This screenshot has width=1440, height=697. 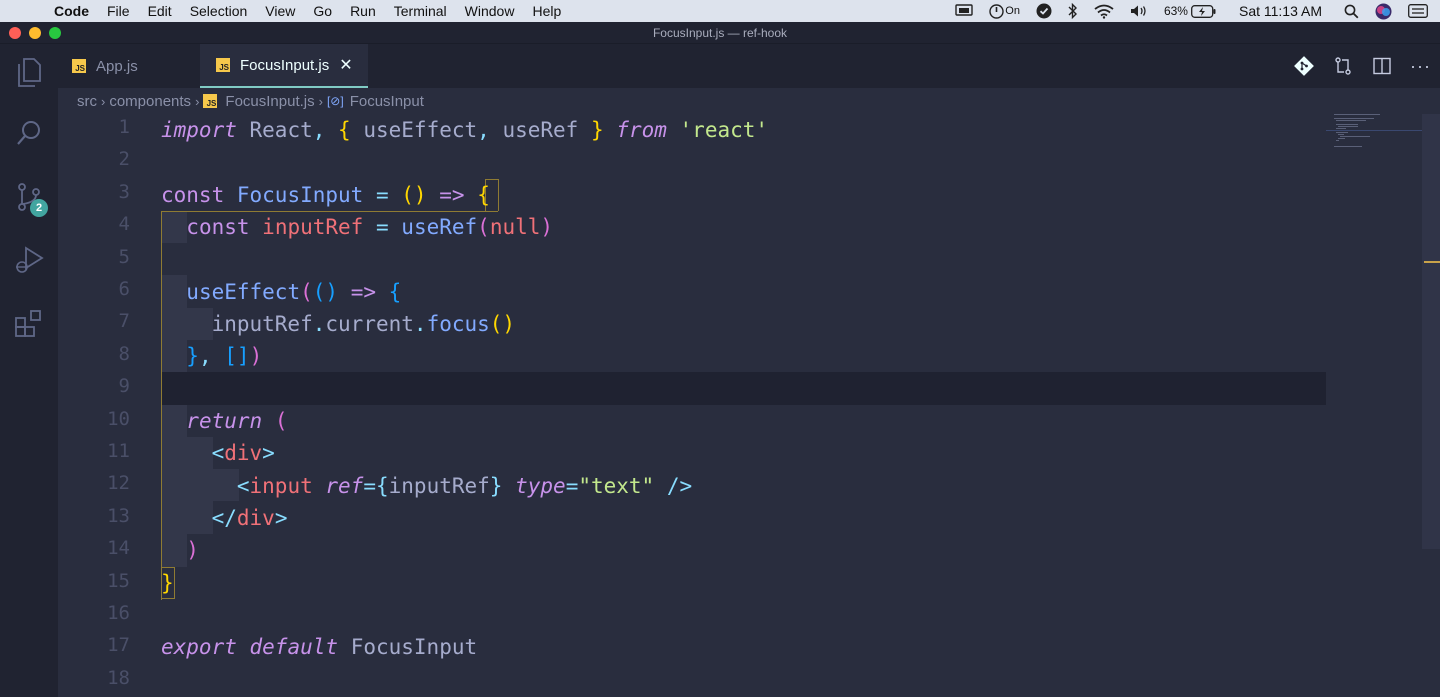 I want to click on tab-label: App.js, so click(x=117, y=66).